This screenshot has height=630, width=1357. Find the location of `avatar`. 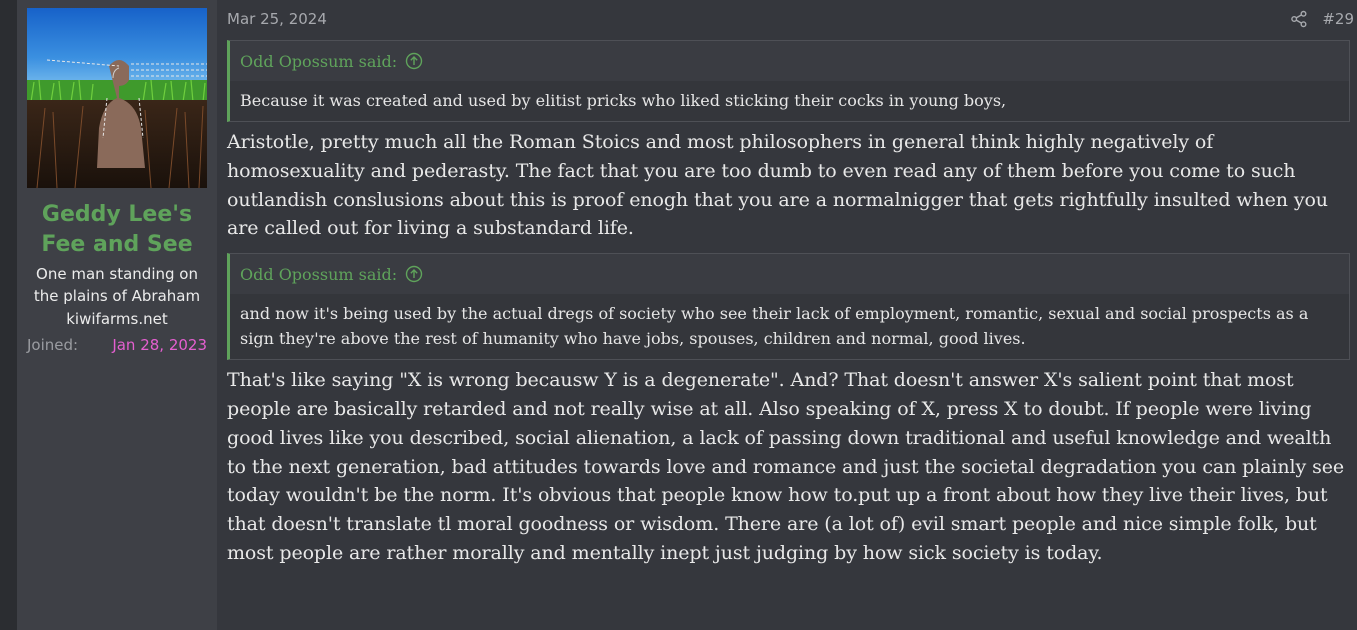

avatar is located at coordinates (117, 98).